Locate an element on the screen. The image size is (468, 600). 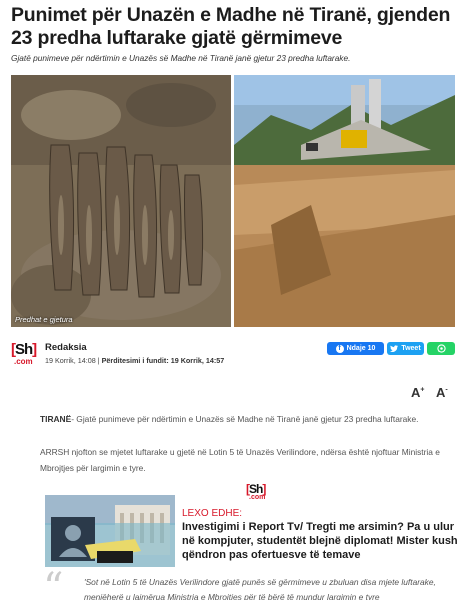
whatsapp-icon is located at coordinates (441, 348).